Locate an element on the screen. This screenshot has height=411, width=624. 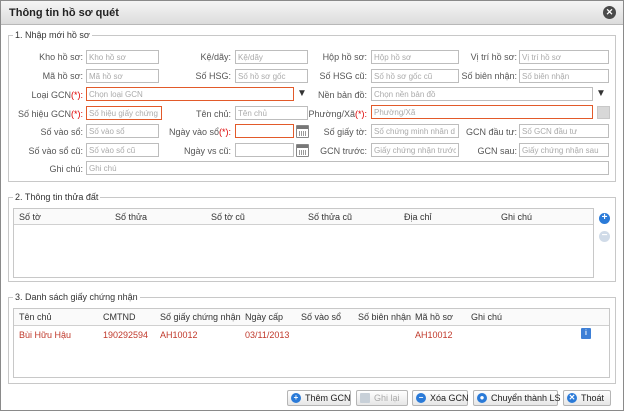
so-hsg-cu-label: Số HSG cũ: is located at coordinates (343, 76).